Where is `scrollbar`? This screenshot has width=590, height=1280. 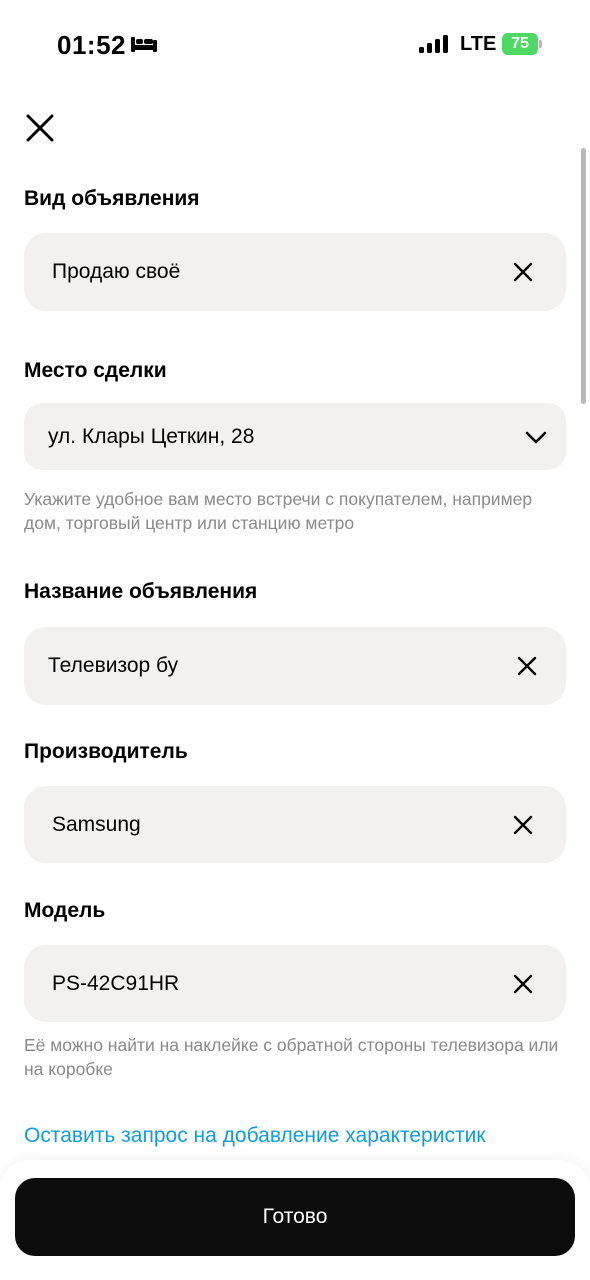
scrollbar is located at coordinates (583, 276).